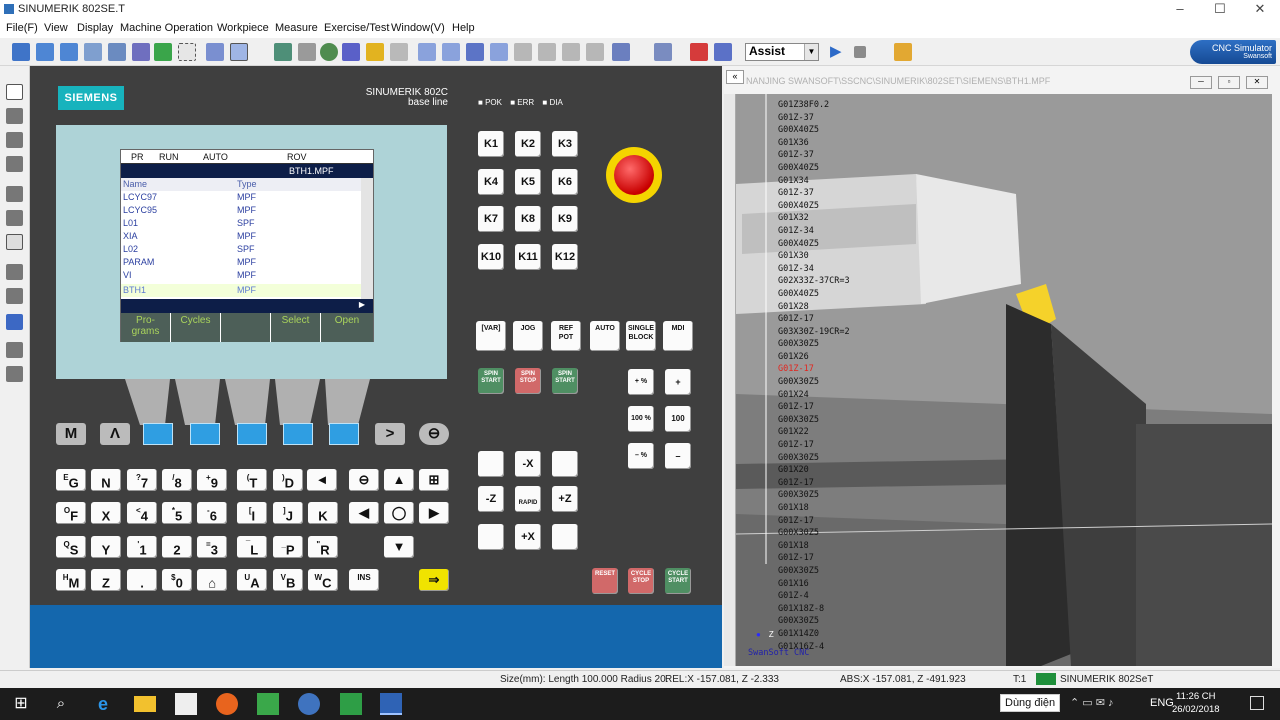 Image resolution: width=1280 pixels, height=720 pixels. I want to click on edit-icon, so click(14, 164).